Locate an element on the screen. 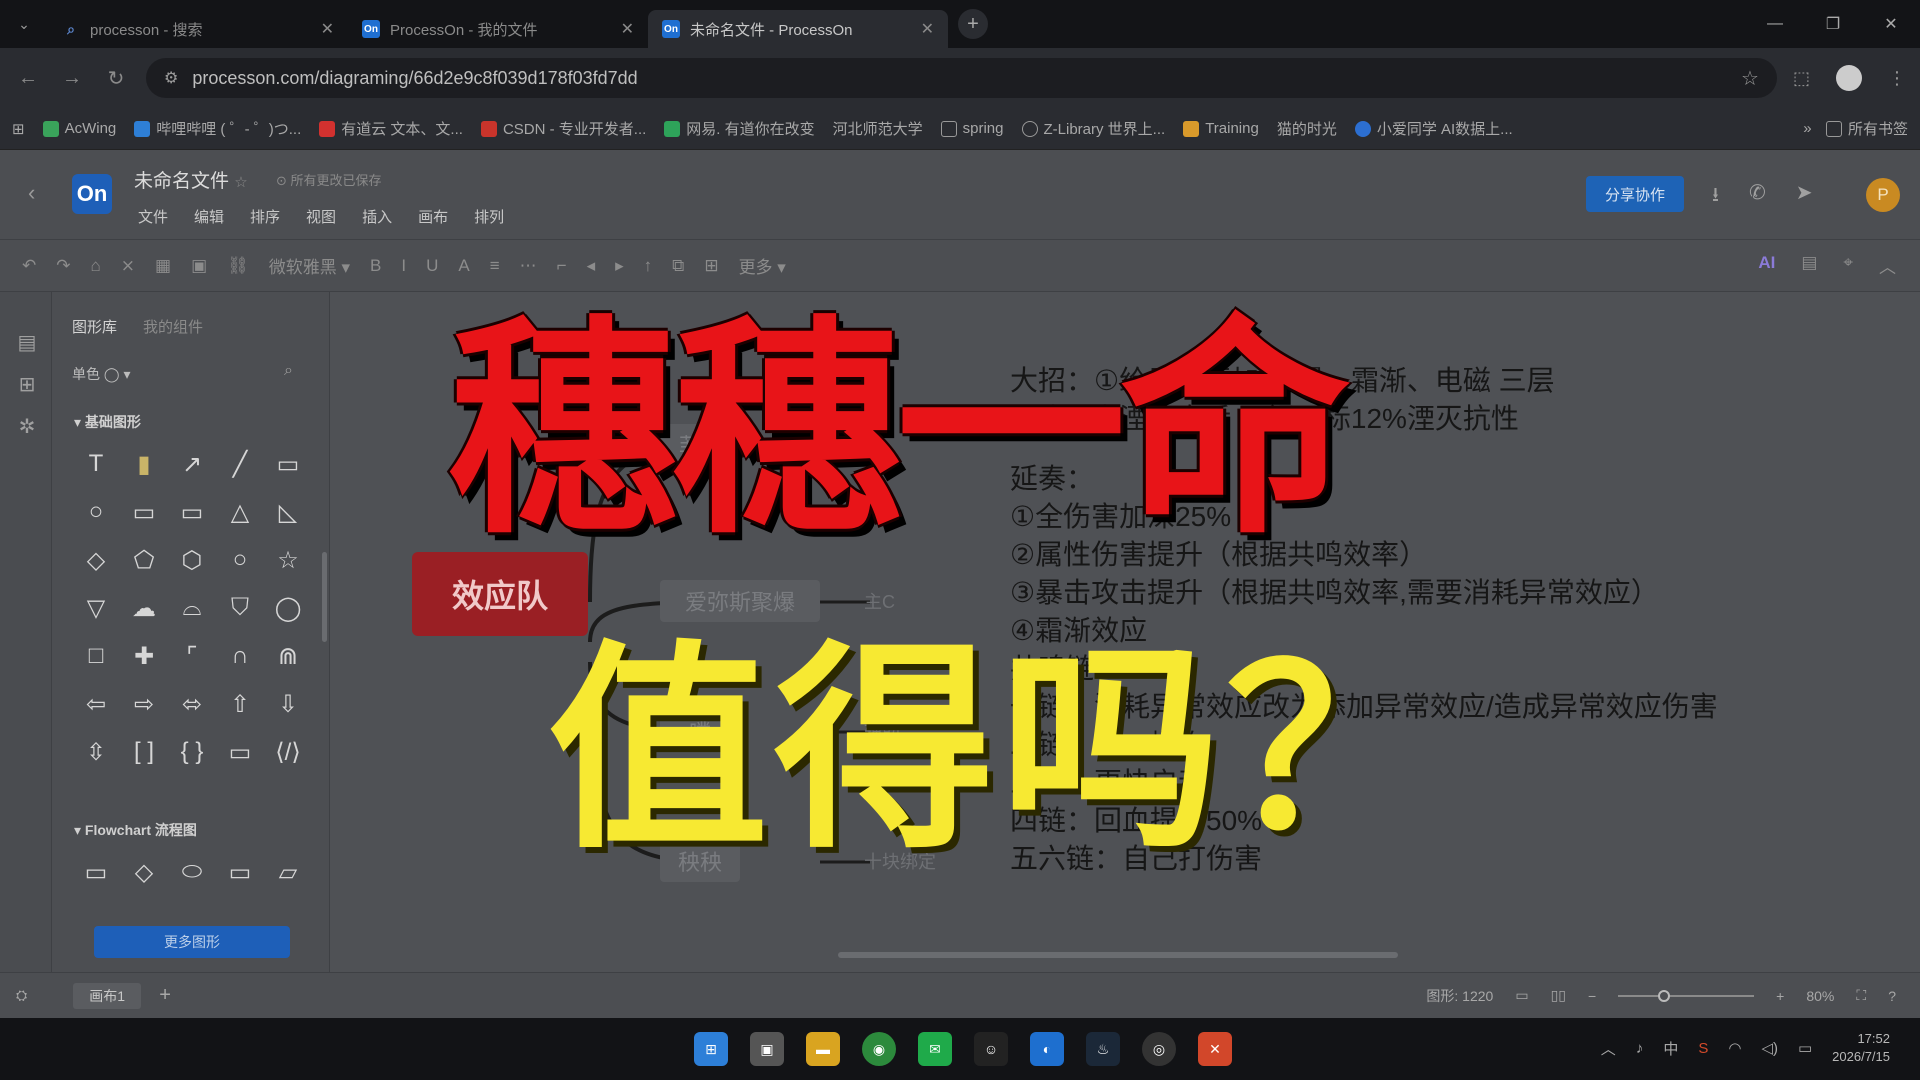 This screenshot has width=1920, height=1080. right-triangle-icon: ◺ is located at coordinates (288, 512).